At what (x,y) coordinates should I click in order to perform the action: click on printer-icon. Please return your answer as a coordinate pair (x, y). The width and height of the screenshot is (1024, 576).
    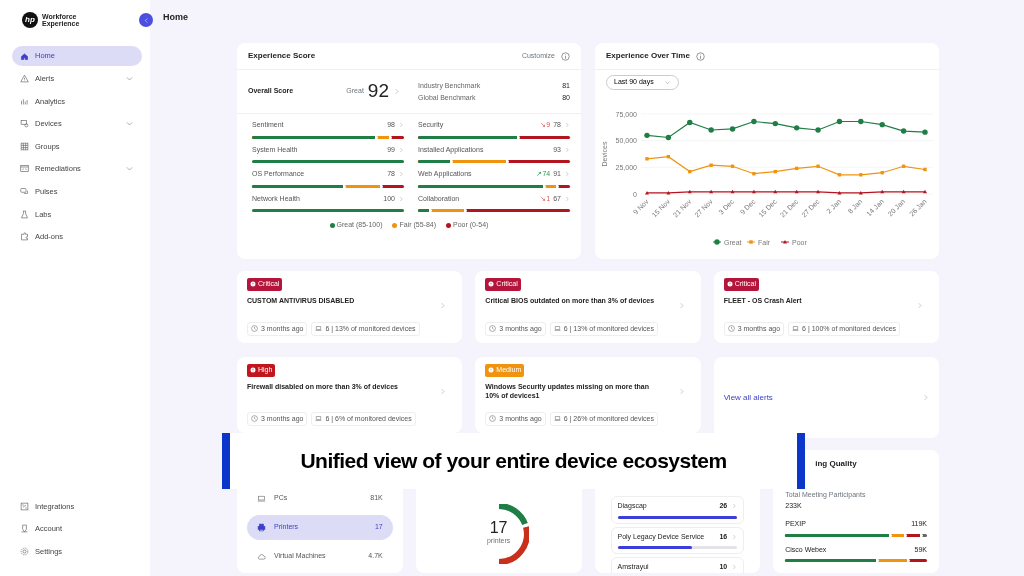
    Looking at the image, I should click on (261, 527).